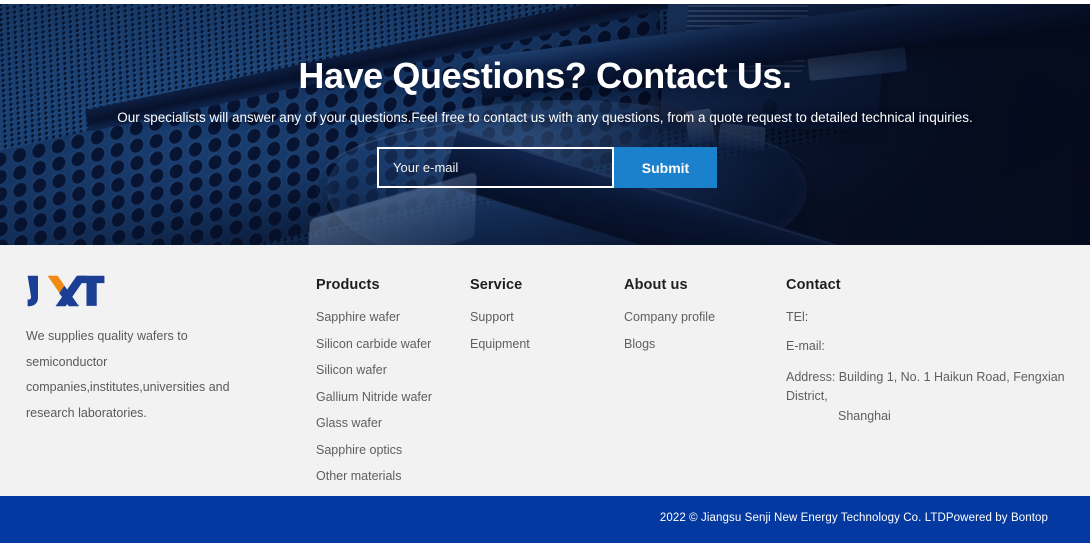 This screenshot has height=543, width=1090. Describe the element at coordinates (391, 397) in the screenshot. I see `footer-link-gallium-nitride-wafer: Gallium Nitride wafer` at that location.